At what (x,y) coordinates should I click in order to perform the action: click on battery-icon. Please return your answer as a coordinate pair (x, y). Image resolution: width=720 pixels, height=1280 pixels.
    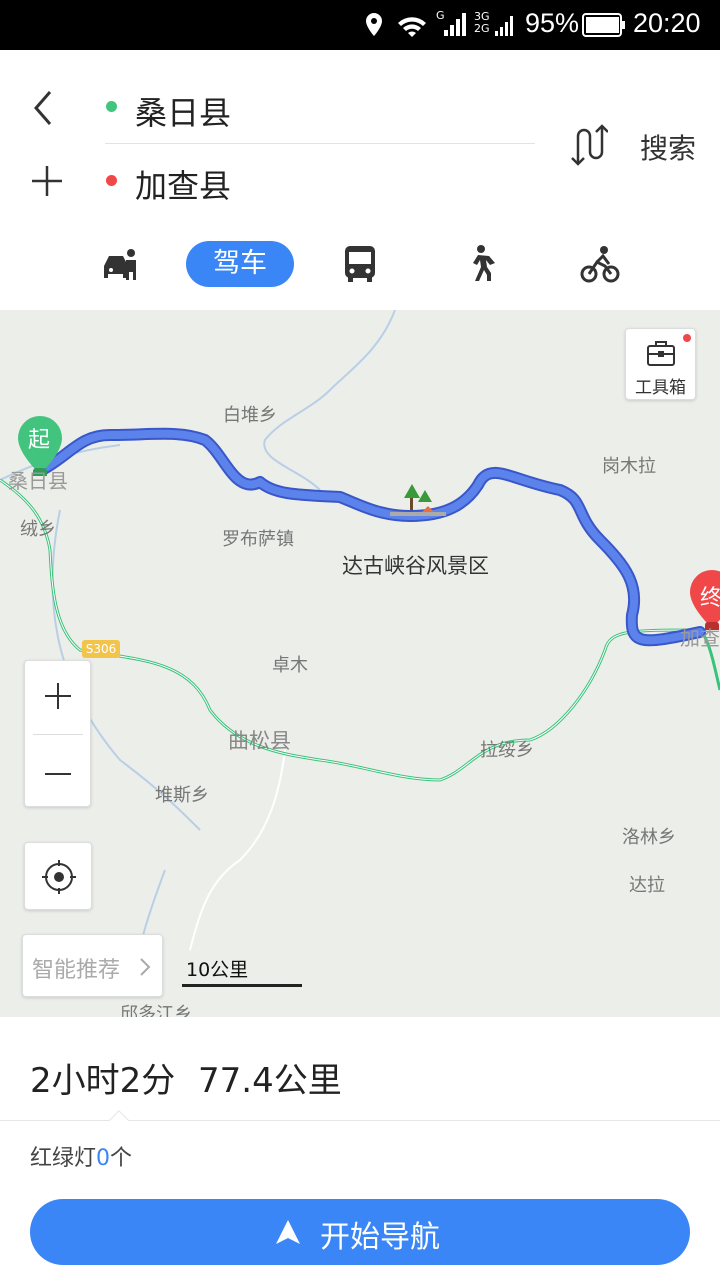
    Looking at the image, I should click on (603, 25).